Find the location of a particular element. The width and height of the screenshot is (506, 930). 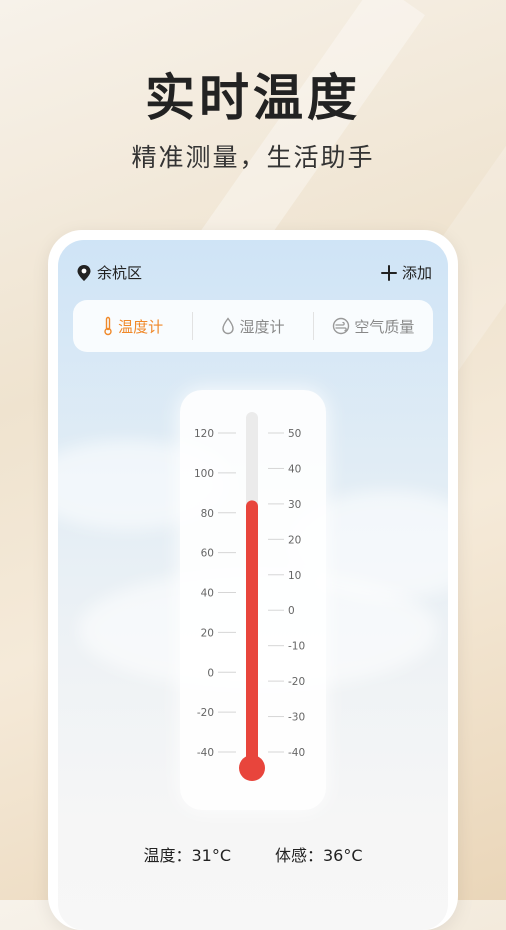

celsius-tick-label: 30 is located at coordinates (294, 505).